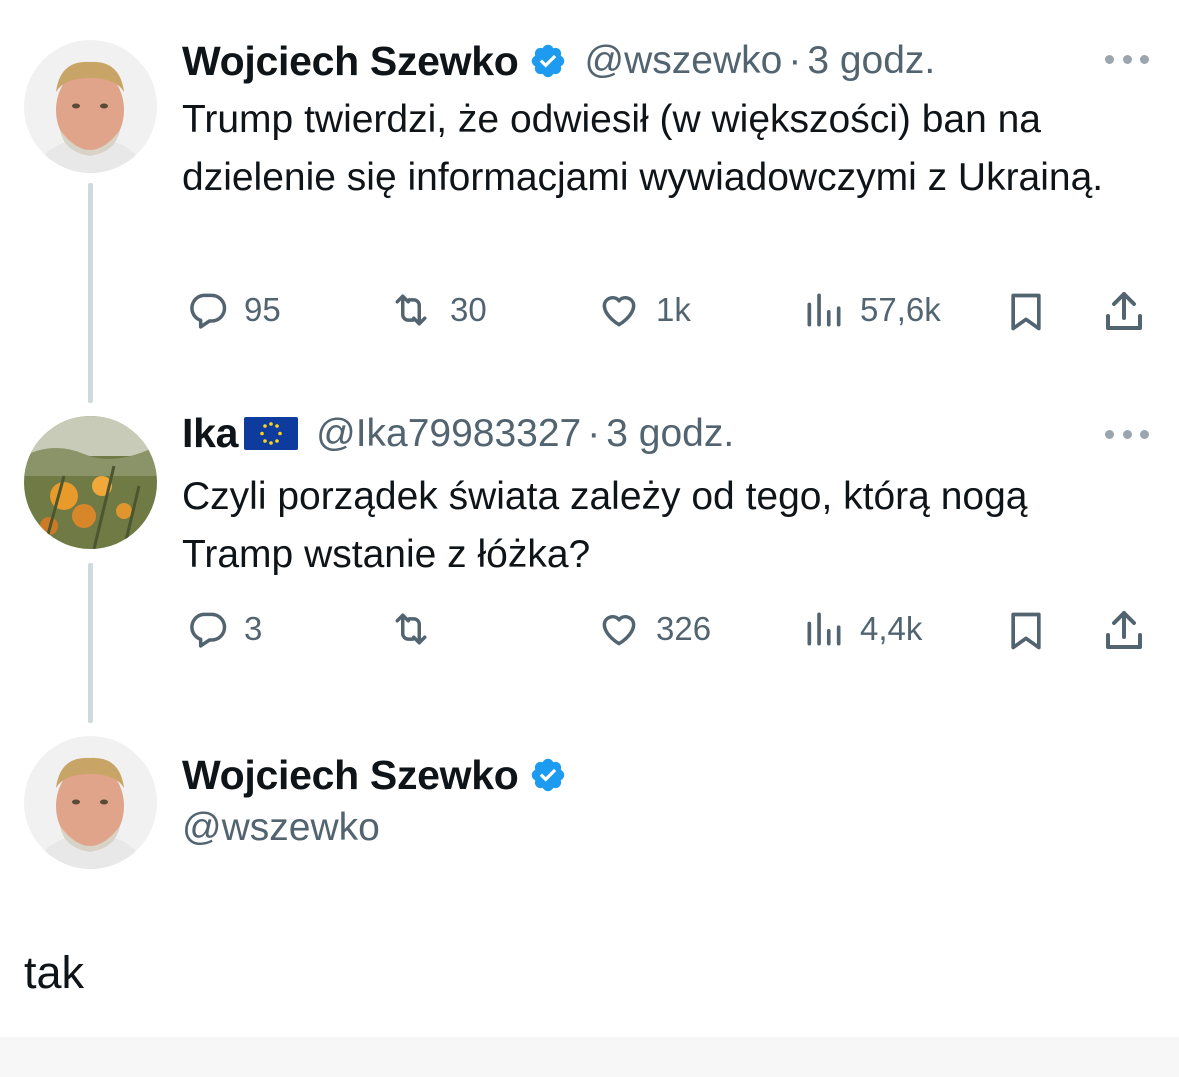 Image resolution: width=1179 pixels, height=1077 pixels. I want to click on reply-count: 3, so click(253, 628).